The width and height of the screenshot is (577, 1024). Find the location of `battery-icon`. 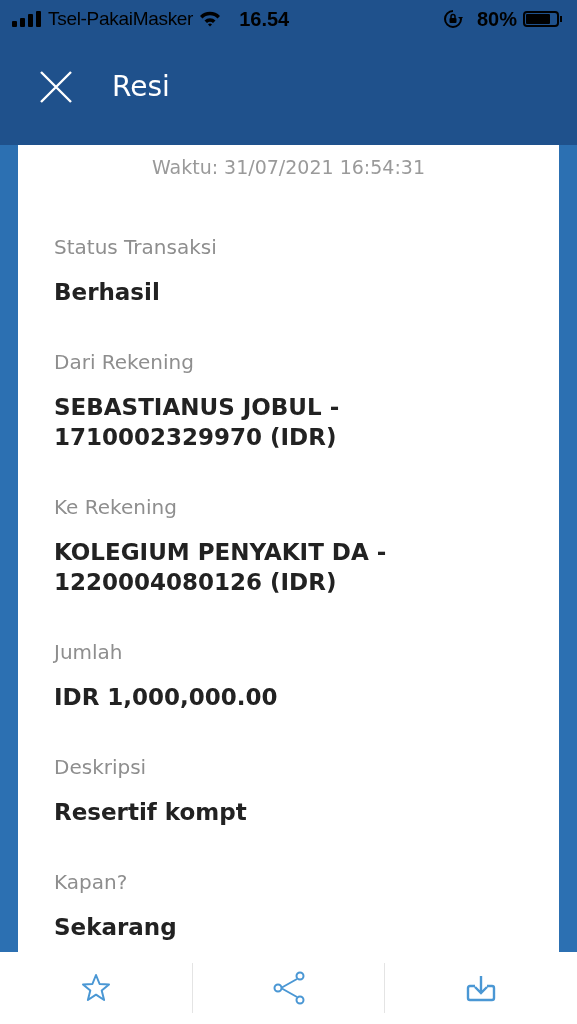

battery-icon is located at coordinates (541, 19).